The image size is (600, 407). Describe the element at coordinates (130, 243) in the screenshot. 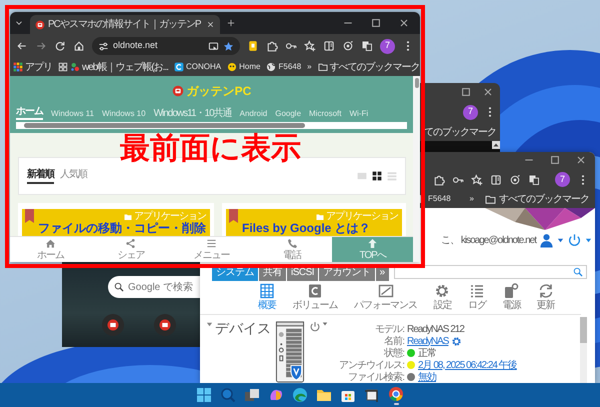

I see `share-icon` at that location.